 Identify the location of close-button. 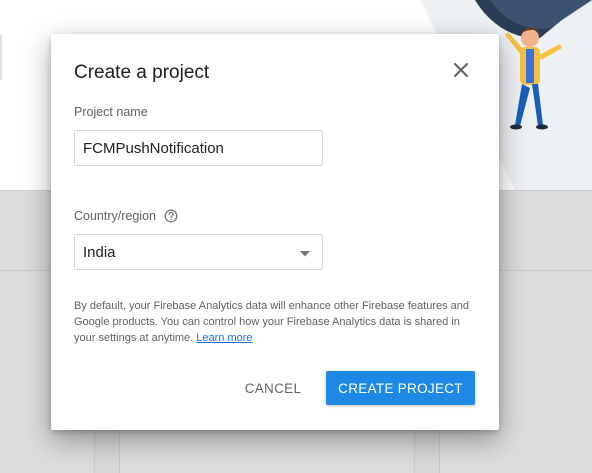
(461, 70).